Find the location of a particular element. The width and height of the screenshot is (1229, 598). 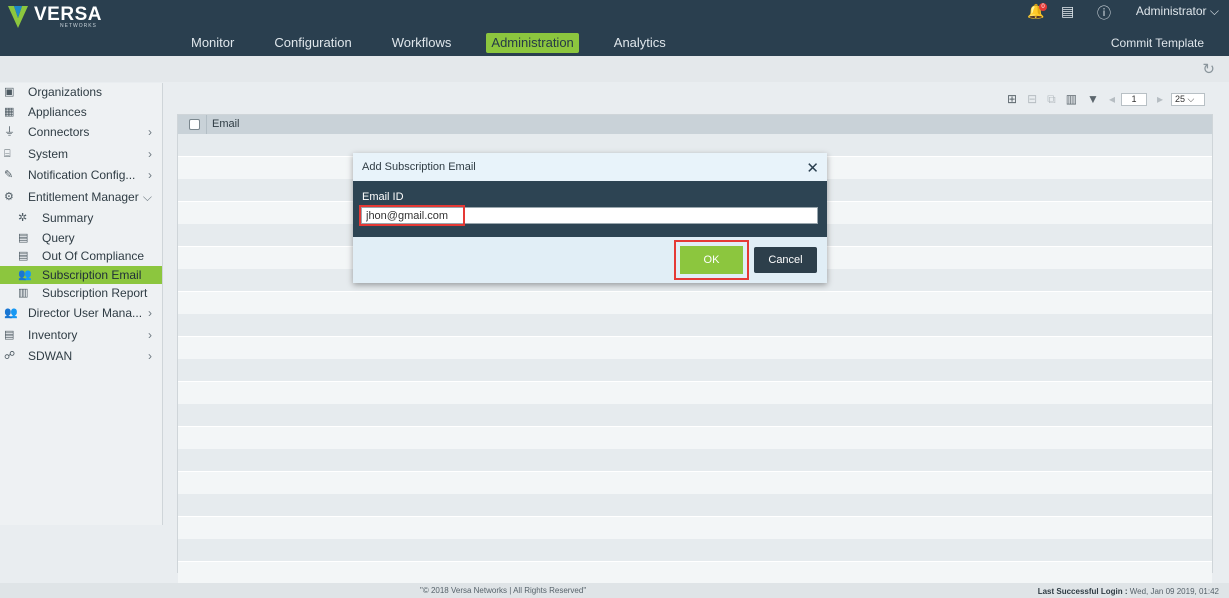

sidebar-item-label: Summary is located at coordinates (68, 218).